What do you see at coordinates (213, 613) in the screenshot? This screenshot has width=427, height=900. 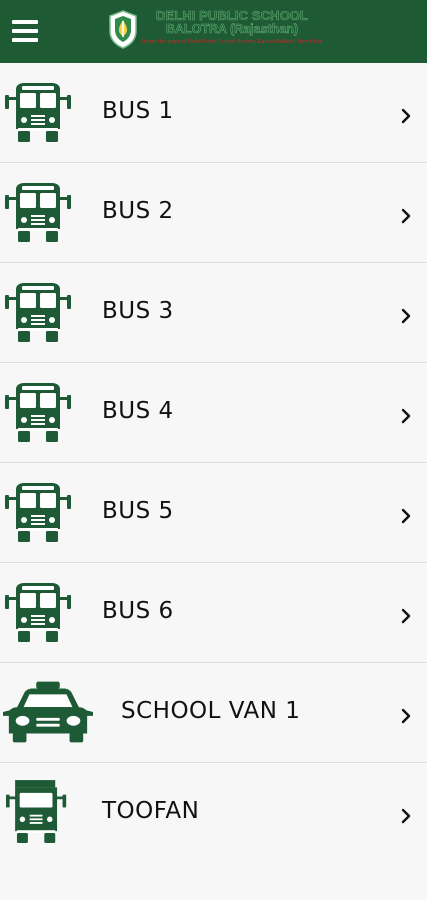 I see `vehicle-row-bus-6: BUS 6` at bounding box center [213, 613].